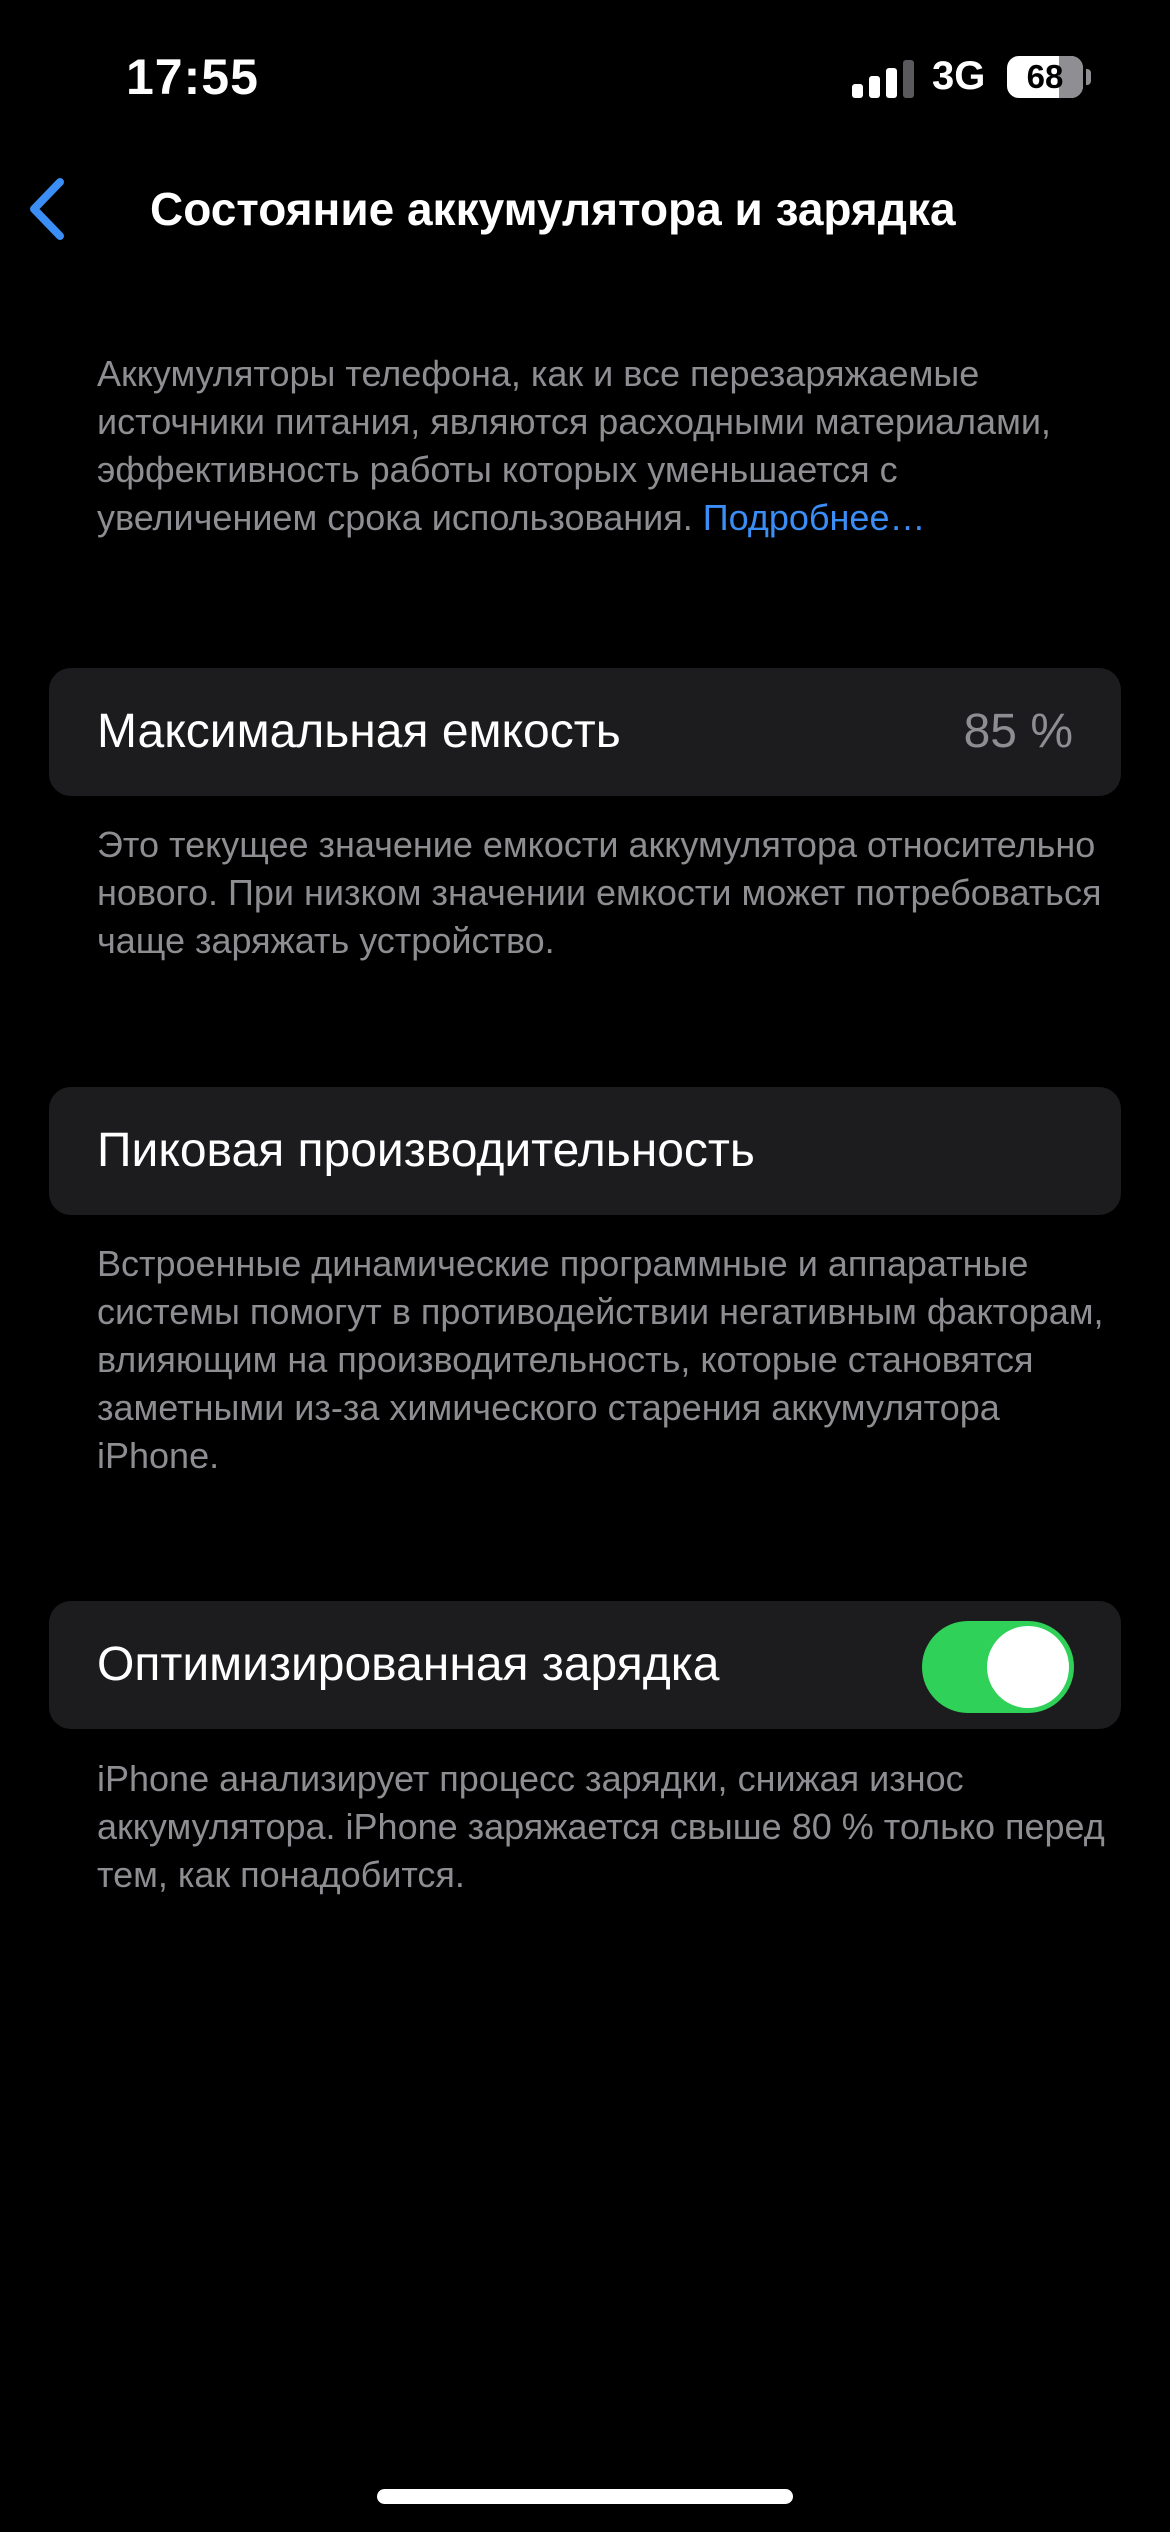 This screenshot has height=2532, width=1170. What do you see at coordinates (585, 2496) in the screenshot?
I see `home-indicator` at bounding box center [585, 2496].